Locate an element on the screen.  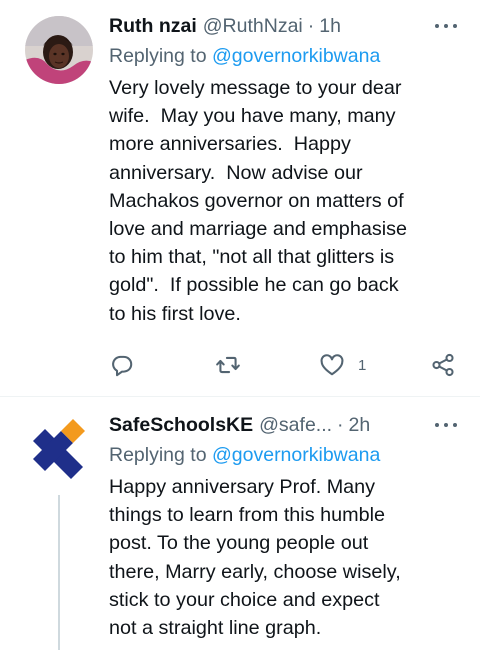
avatar-photo is located at coordinates (59, 50).